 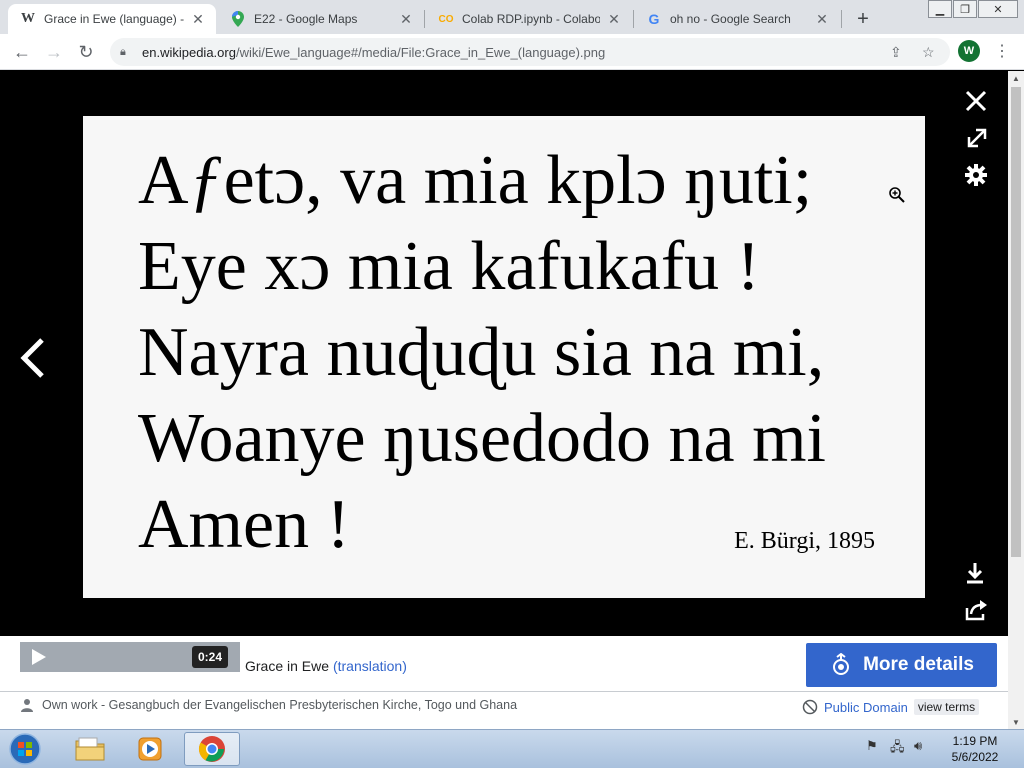 I want to click on minimize-button: ▁, so click(x=940, y=9).